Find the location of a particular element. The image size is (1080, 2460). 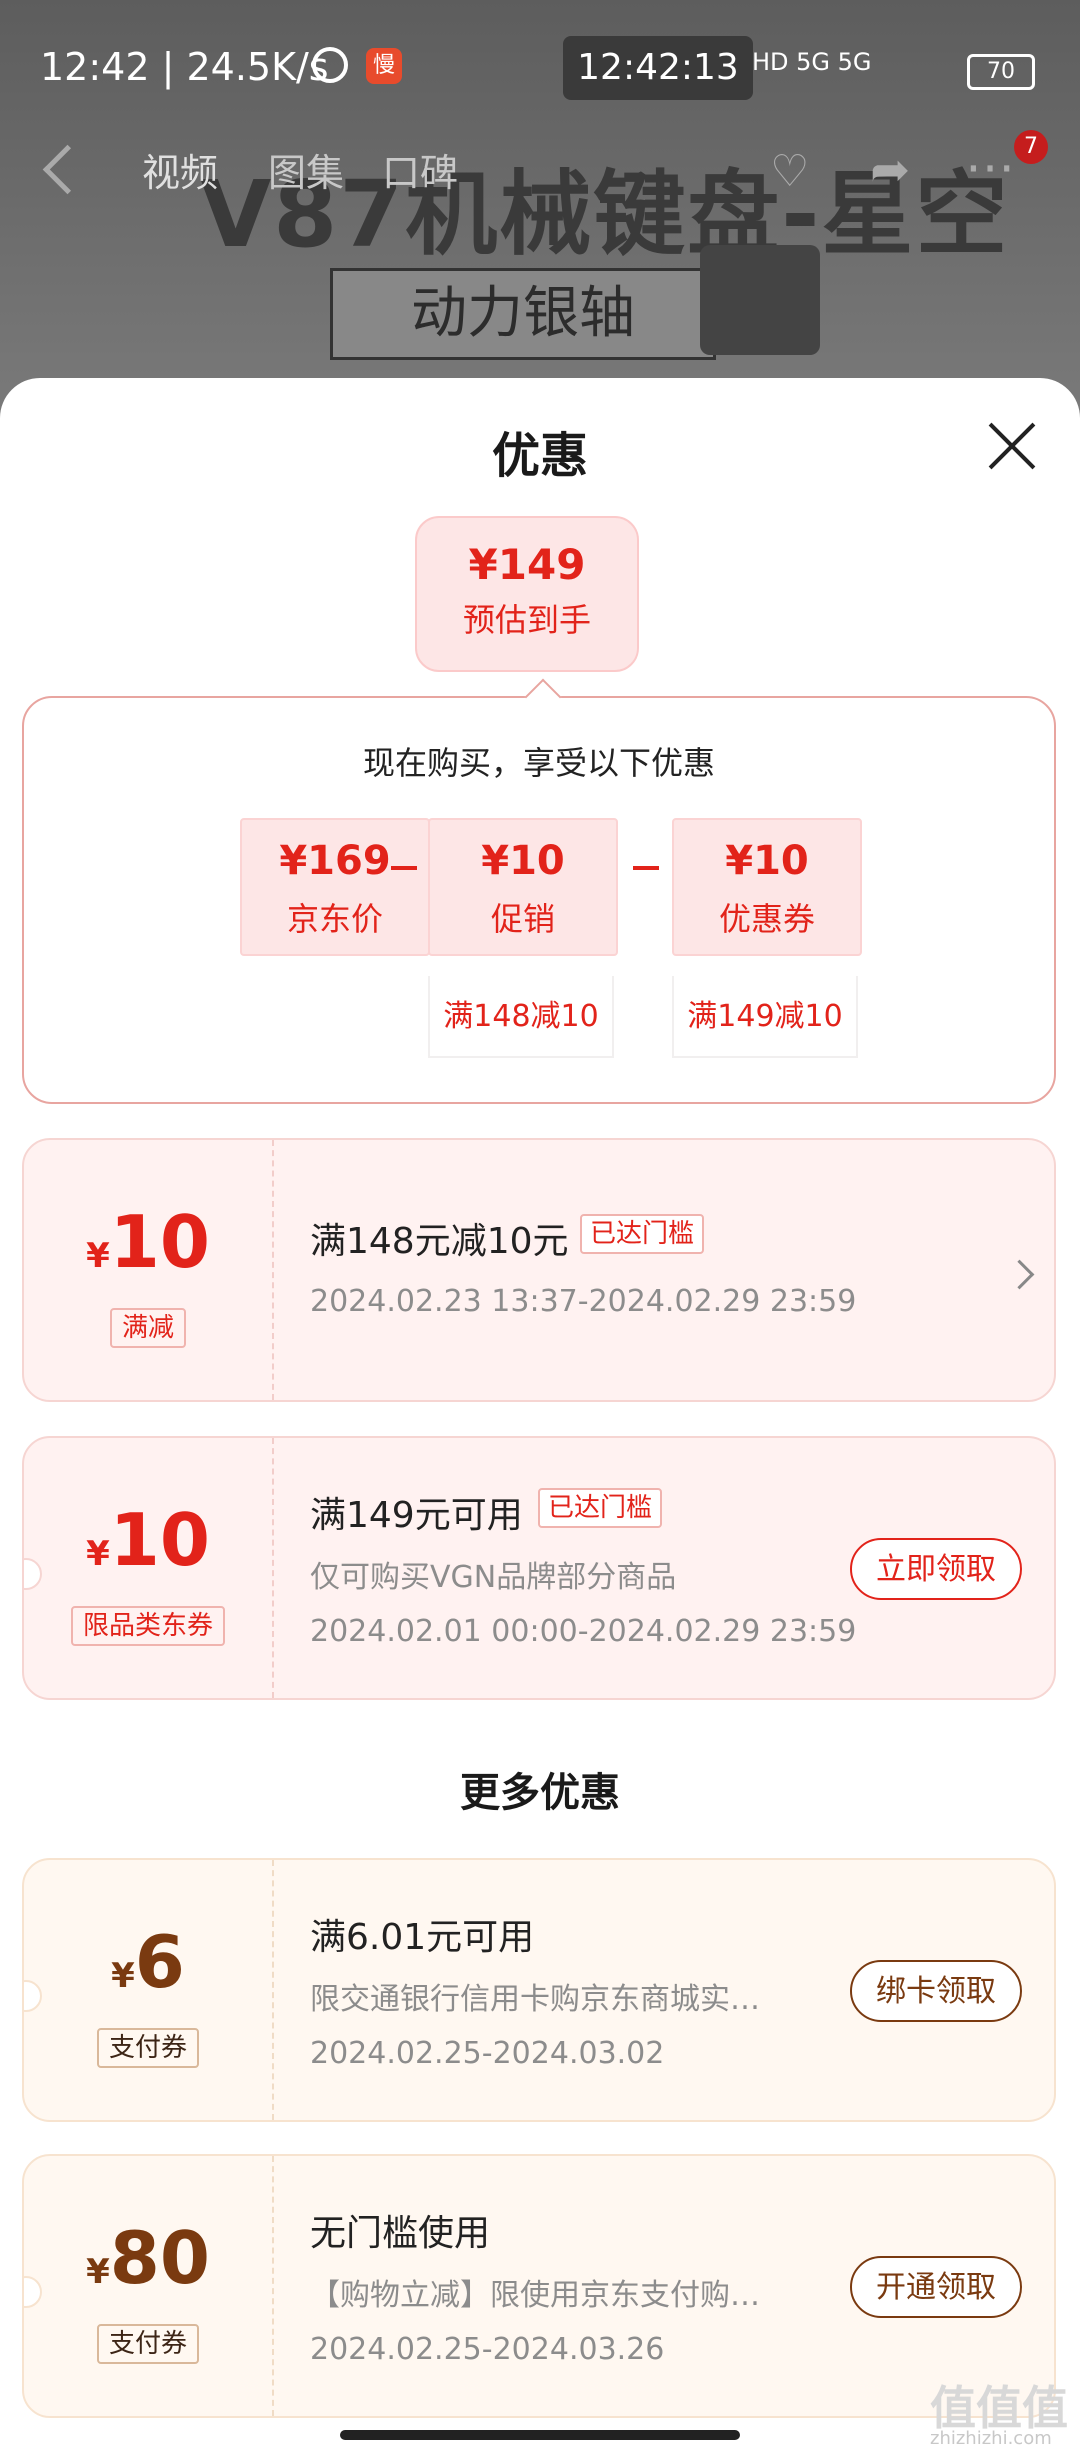

coupon-date: 2024.02.25-2024.03.02 is located at coordinates (487, 2053).